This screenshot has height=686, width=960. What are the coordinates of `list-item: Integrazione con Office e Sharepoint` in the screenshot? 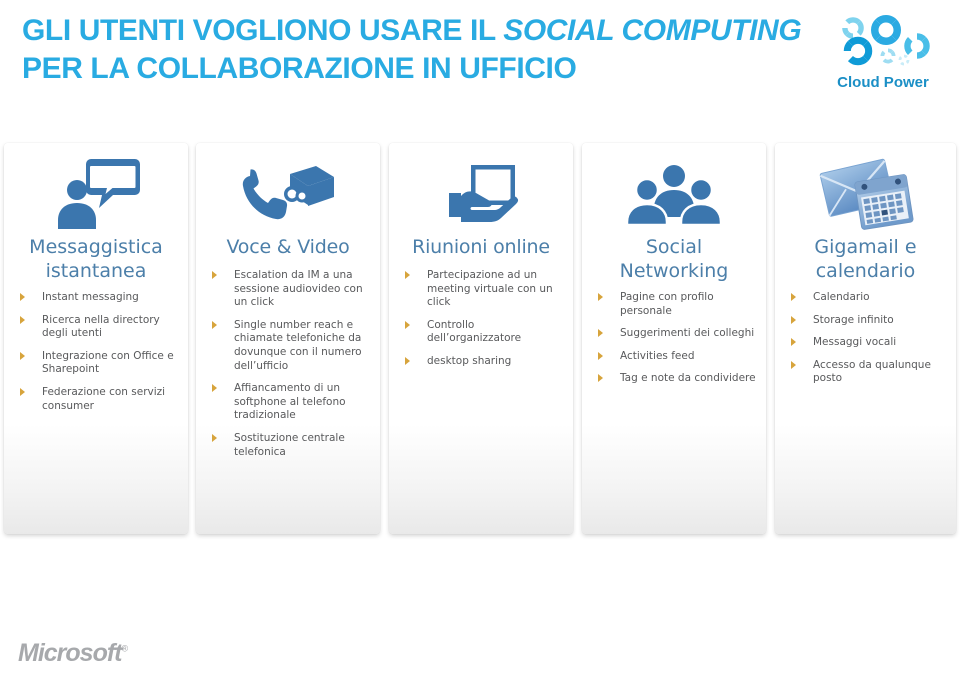 It's located at (98, 363).